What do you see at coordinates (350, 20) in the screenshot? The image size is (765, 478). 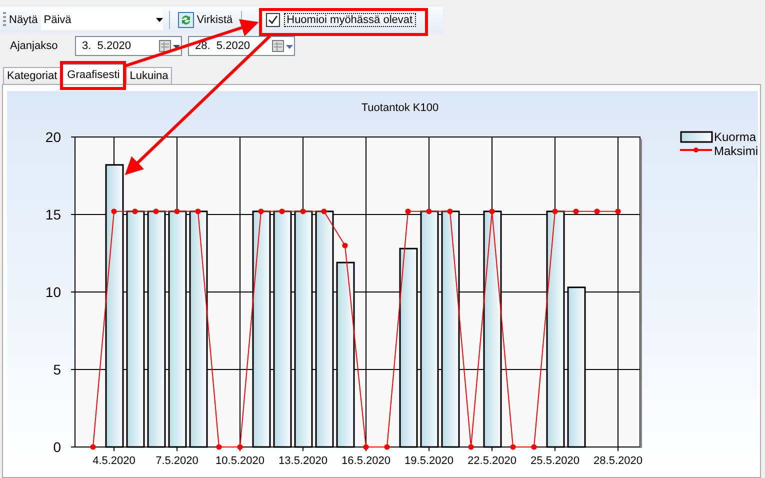 I see `checkbox-label: Huomioi myöhässä olevat` at bounding box center [350, 20].